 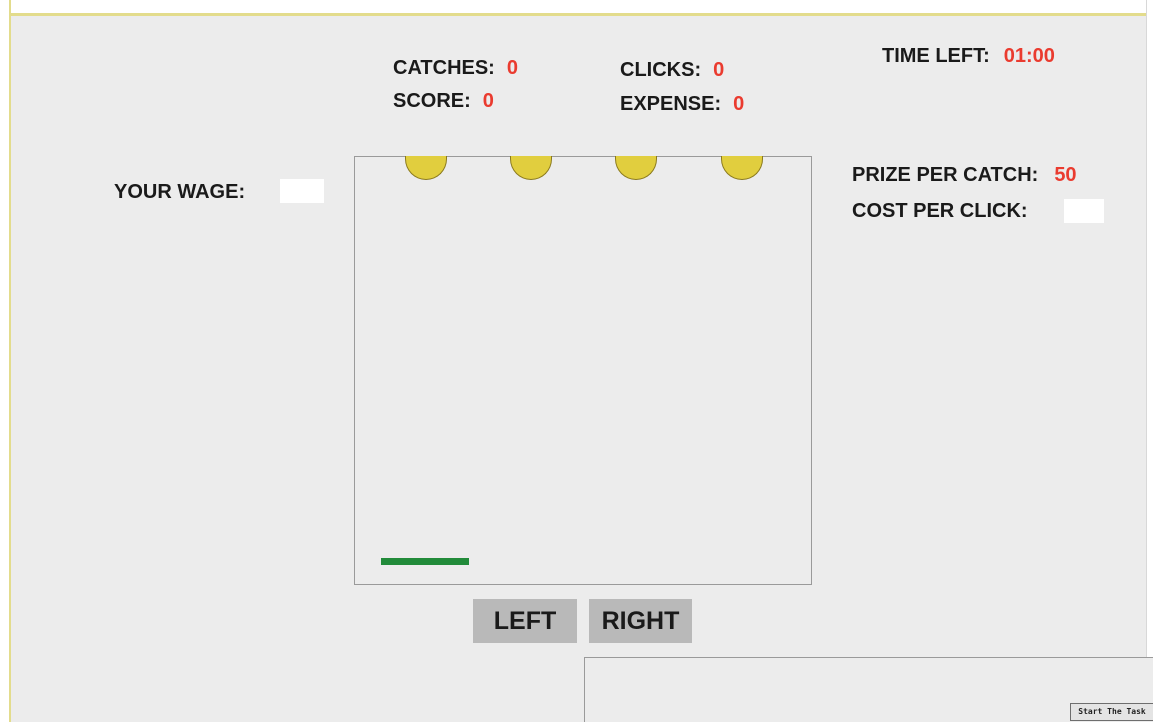 I want to click on start-task-button: Start The Task, so click(x=1111, y=712).